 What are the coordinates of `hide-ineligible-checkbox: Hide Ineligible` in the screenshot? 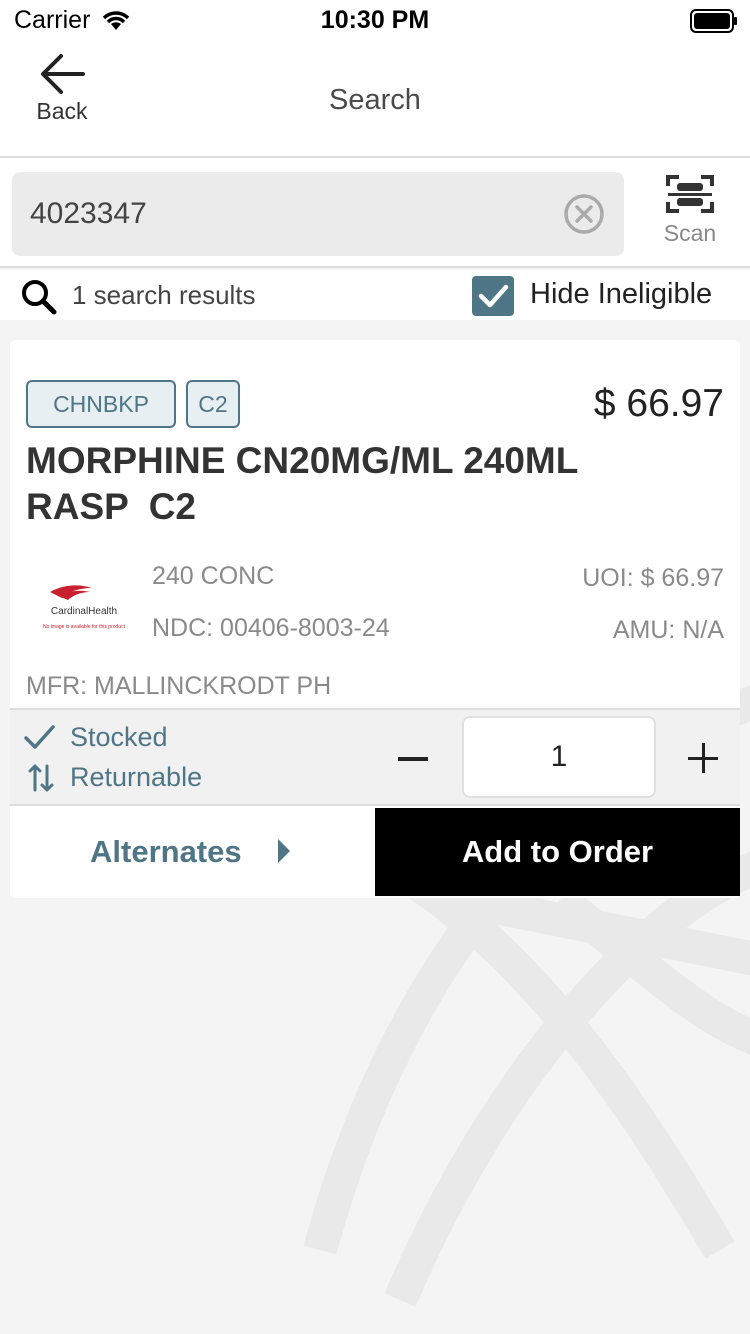 It's located at (607, 297).